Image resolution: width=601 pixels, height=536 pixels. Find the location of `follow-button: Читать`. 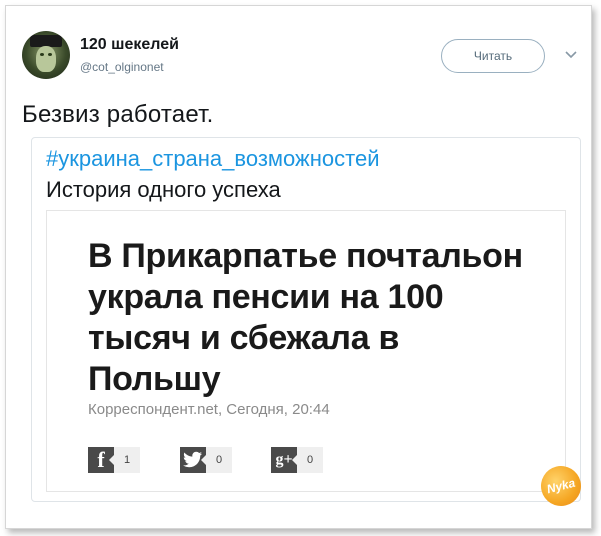

follow-button: Читать is located at coordinates (493, 56).